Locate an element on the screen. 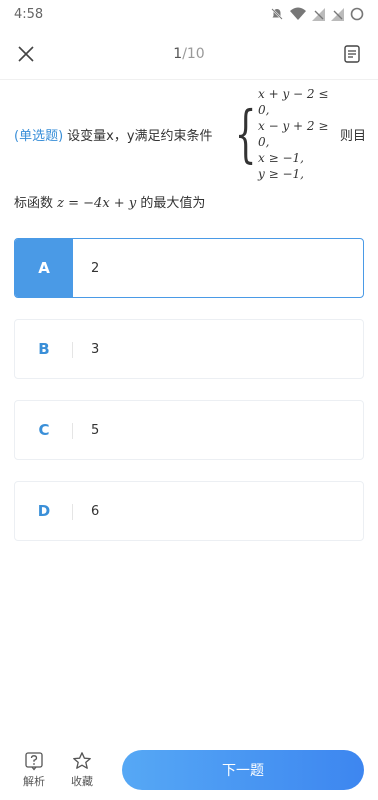 This screenshot has width=378, height=800. question-type-label: (单选题) is located at coordinates (39, 136).